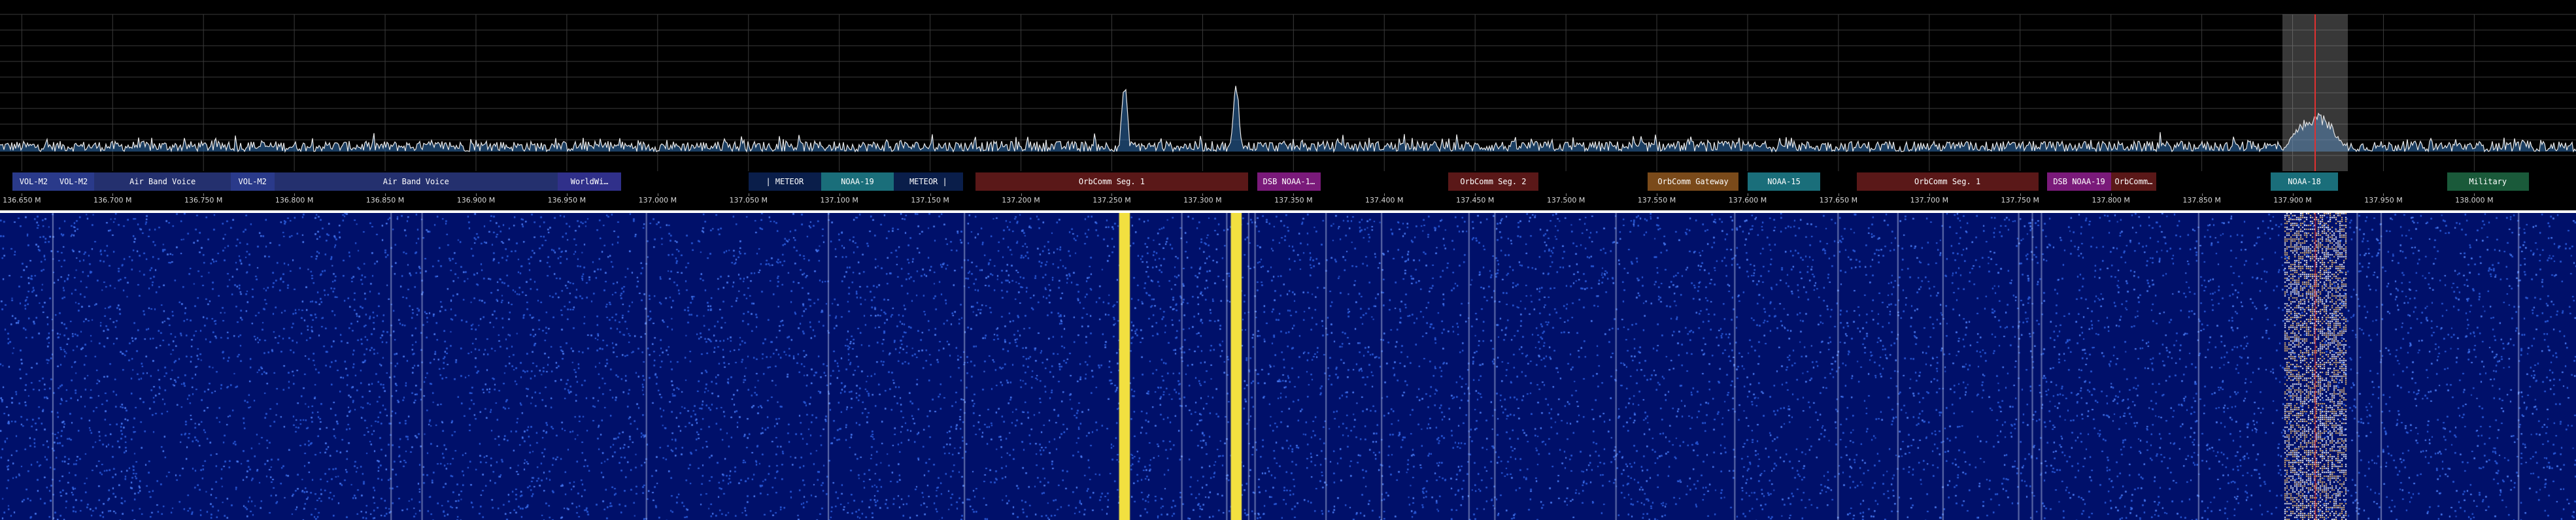  I want to click on bandplan-segment: METEOR |, so click(928, 181).